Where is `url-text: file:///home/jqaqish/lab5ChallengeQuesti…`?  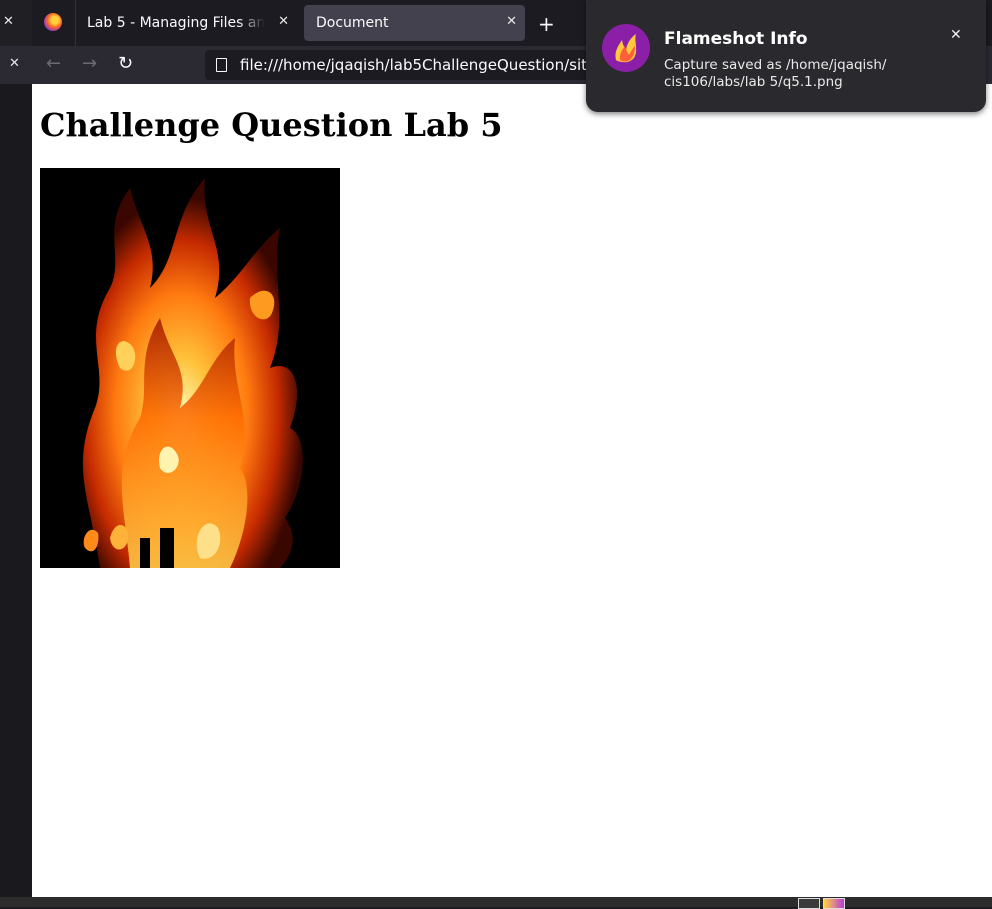 url-text: file:///home/jqaqish/lab5ChallengeQuesti… is located at coordinates (437, 65).